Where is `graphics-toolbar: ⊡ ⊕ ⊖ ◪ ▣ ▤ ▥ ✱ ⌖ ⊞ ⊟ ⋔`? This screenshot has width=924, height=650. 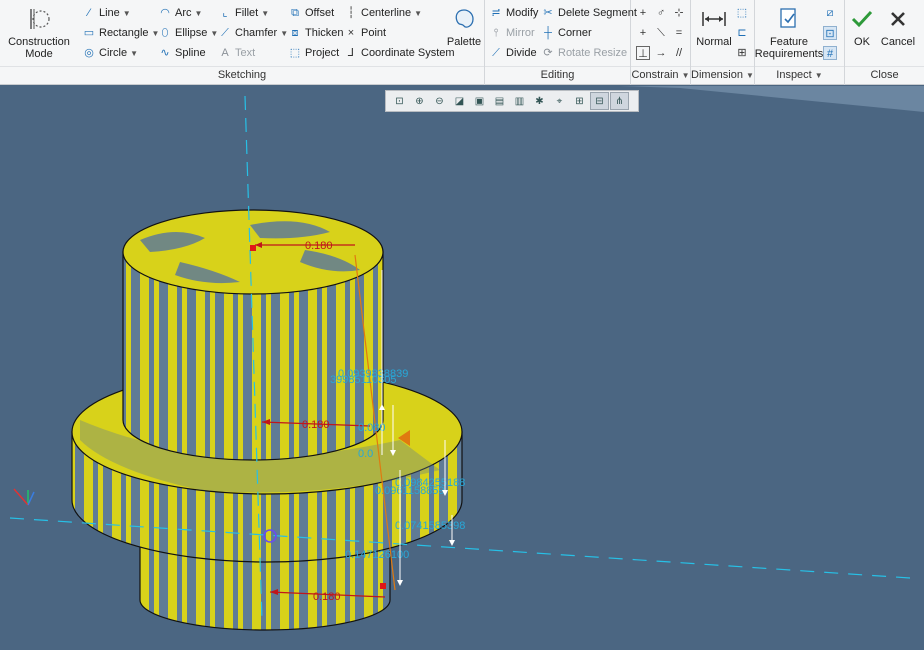
graphics-toolbar: ⊡ ⊕ ⊖ ◪ ▣ ▤ ▥ ✱ ⌖ ⊞ ⊟ ⋔ is located at coordinates (512, 101).